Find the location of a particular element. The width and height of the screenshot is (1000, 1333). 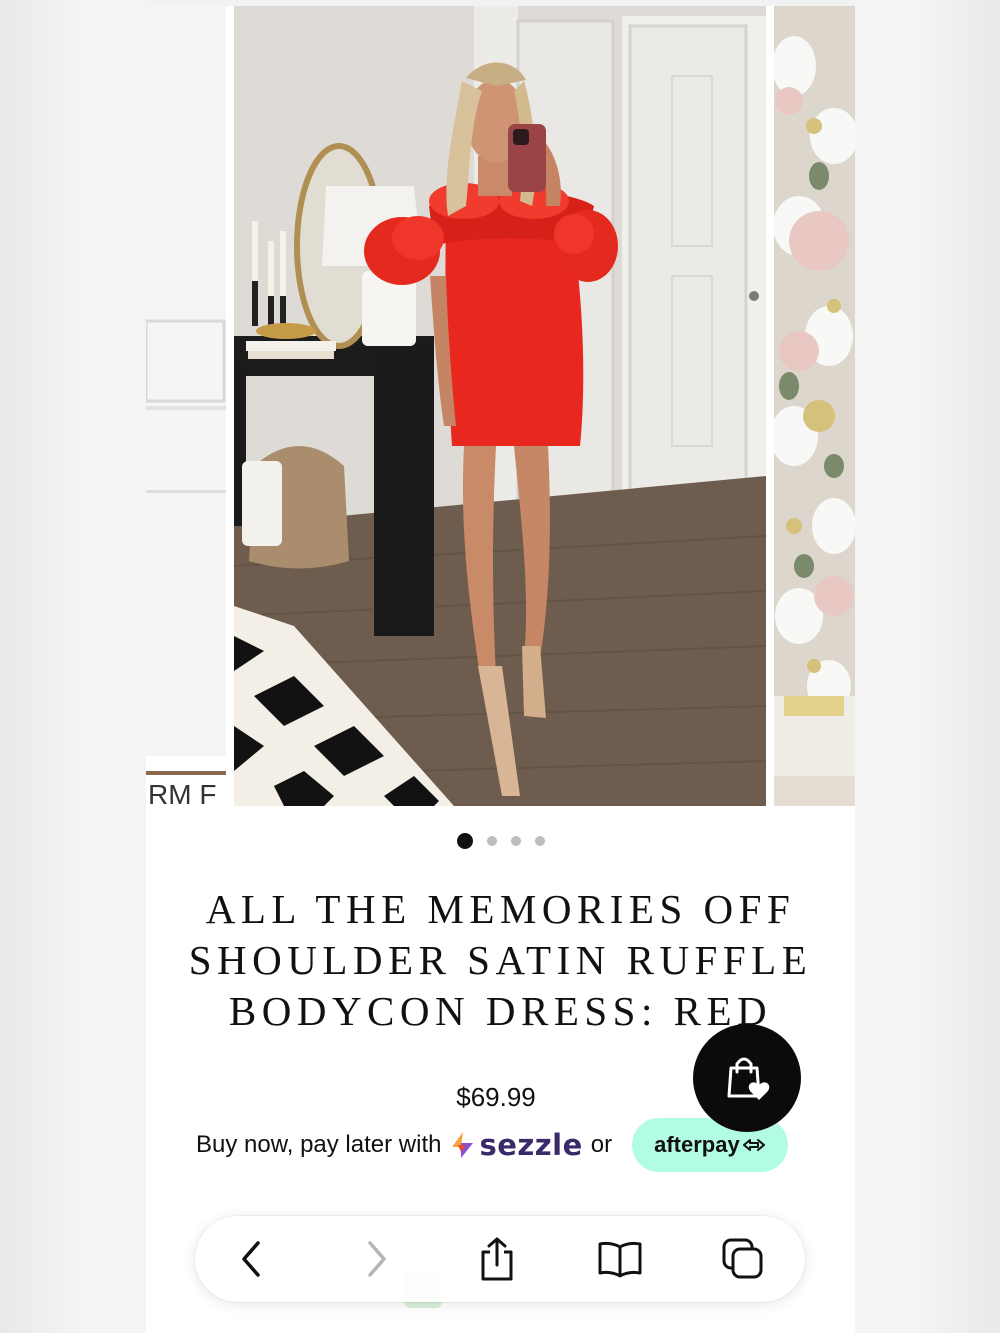

bookmarks-button is located at coordinates (620, 1259).